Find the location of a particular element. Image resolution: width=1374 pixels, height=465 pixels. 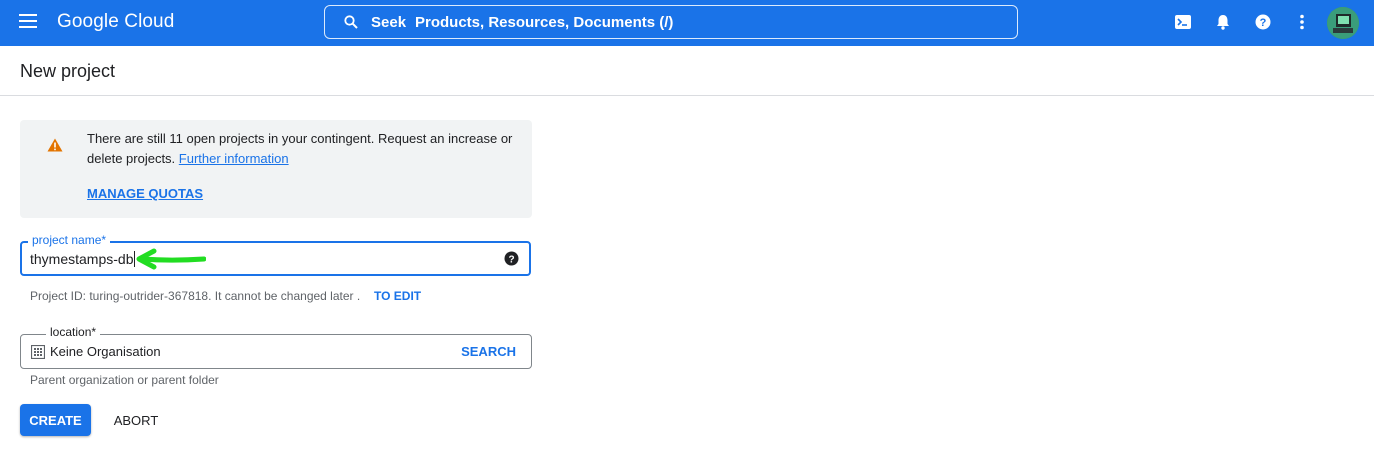

avatar-image is located at coordinates (1343, 23).